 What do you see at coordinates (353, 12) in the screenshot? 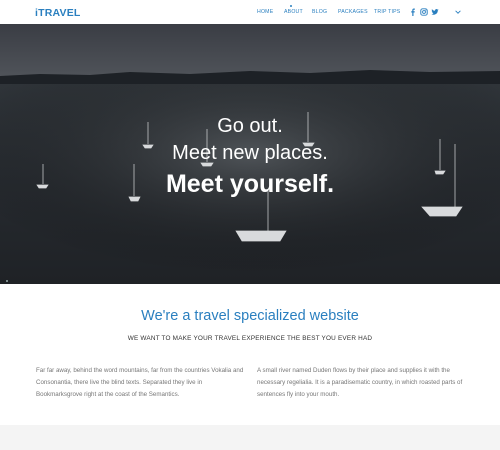
I see `nav-packages: PACKAGES` at bounding box center [353, 12].